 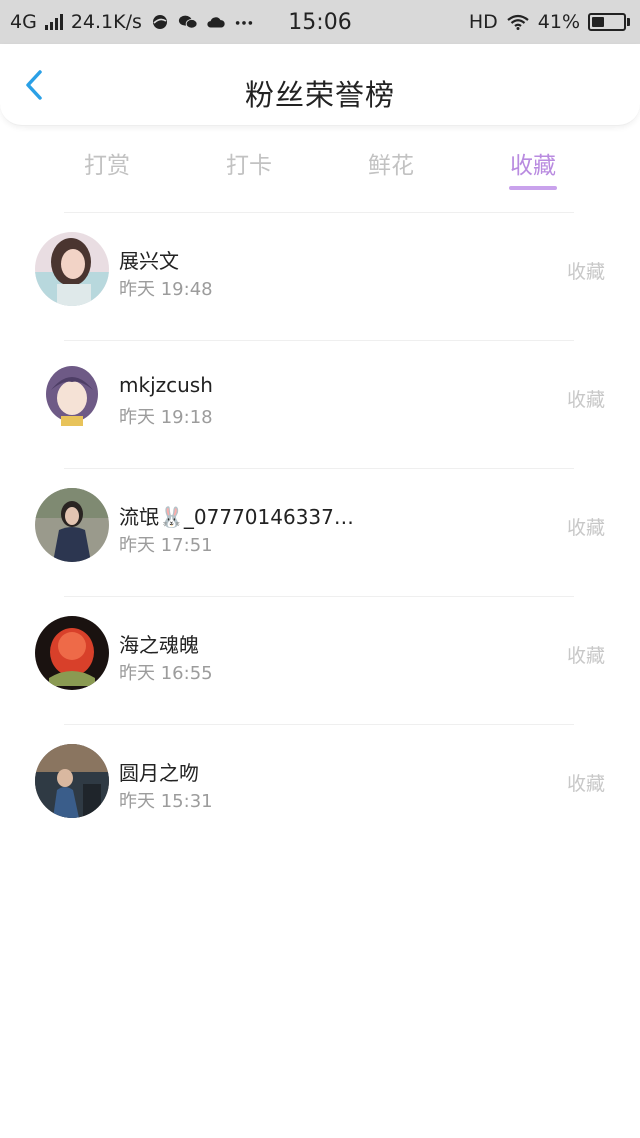 What do you see at coordinates (483, 22) in the screenshot?
I see `hd-indicator: HD` at bounding box center [483, 22].